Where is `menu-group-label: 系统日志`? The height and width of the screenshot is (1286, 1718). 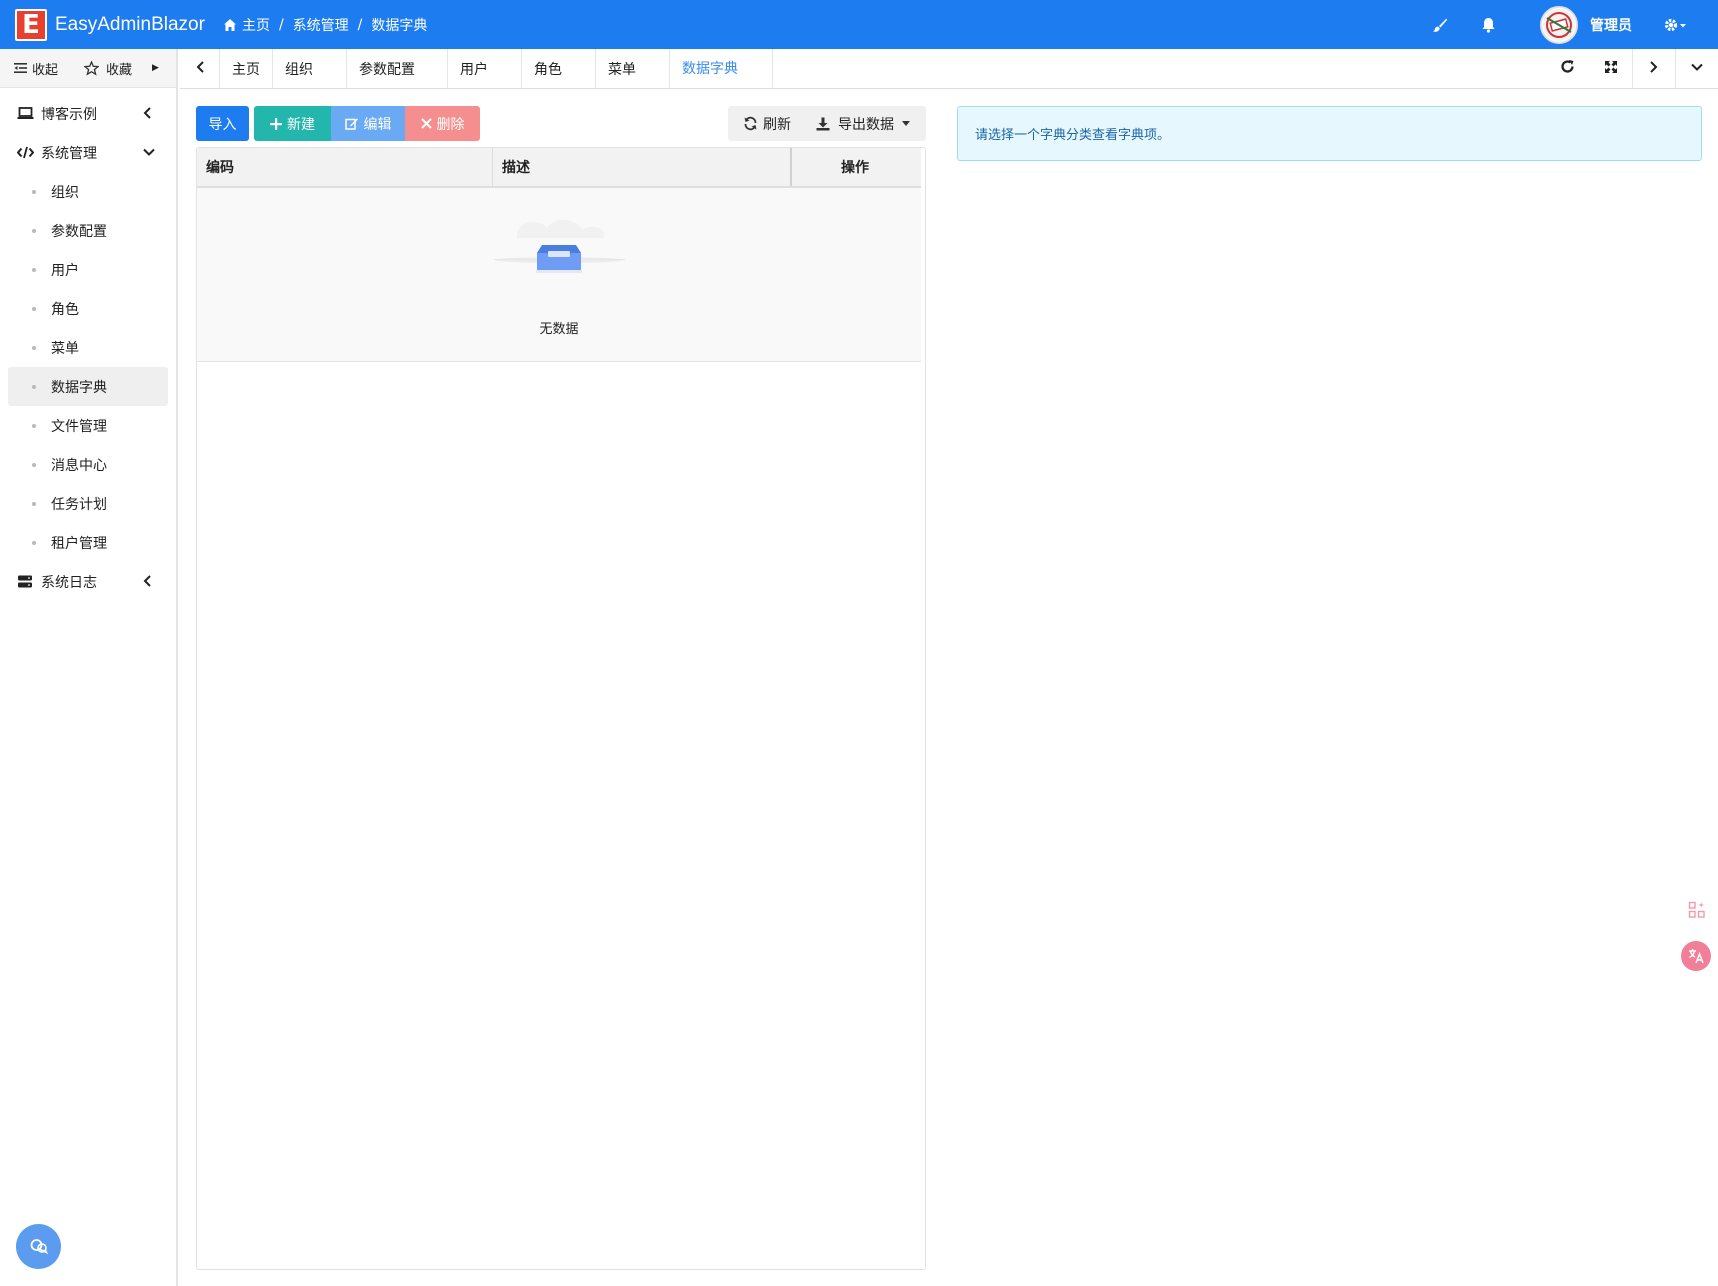
menu-group-label: 系统日志 is located at coordinates (69, 582).